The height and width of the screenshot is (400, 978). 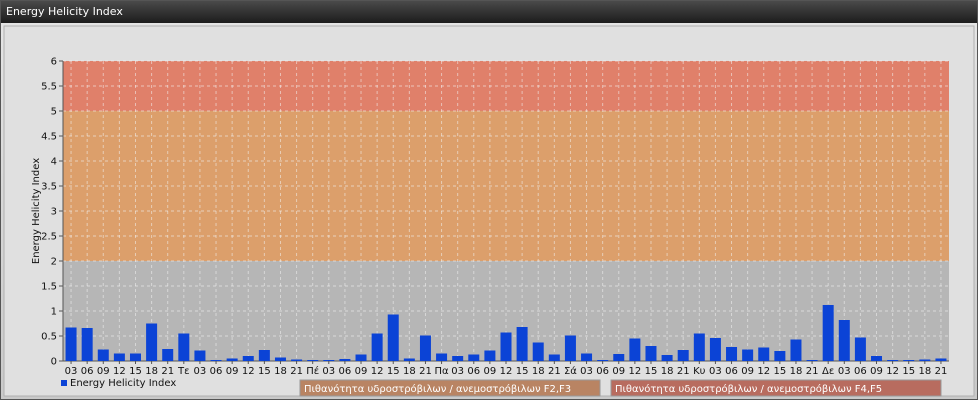 I want to click on y-tick-label: 4, so click(x=54, y=162).